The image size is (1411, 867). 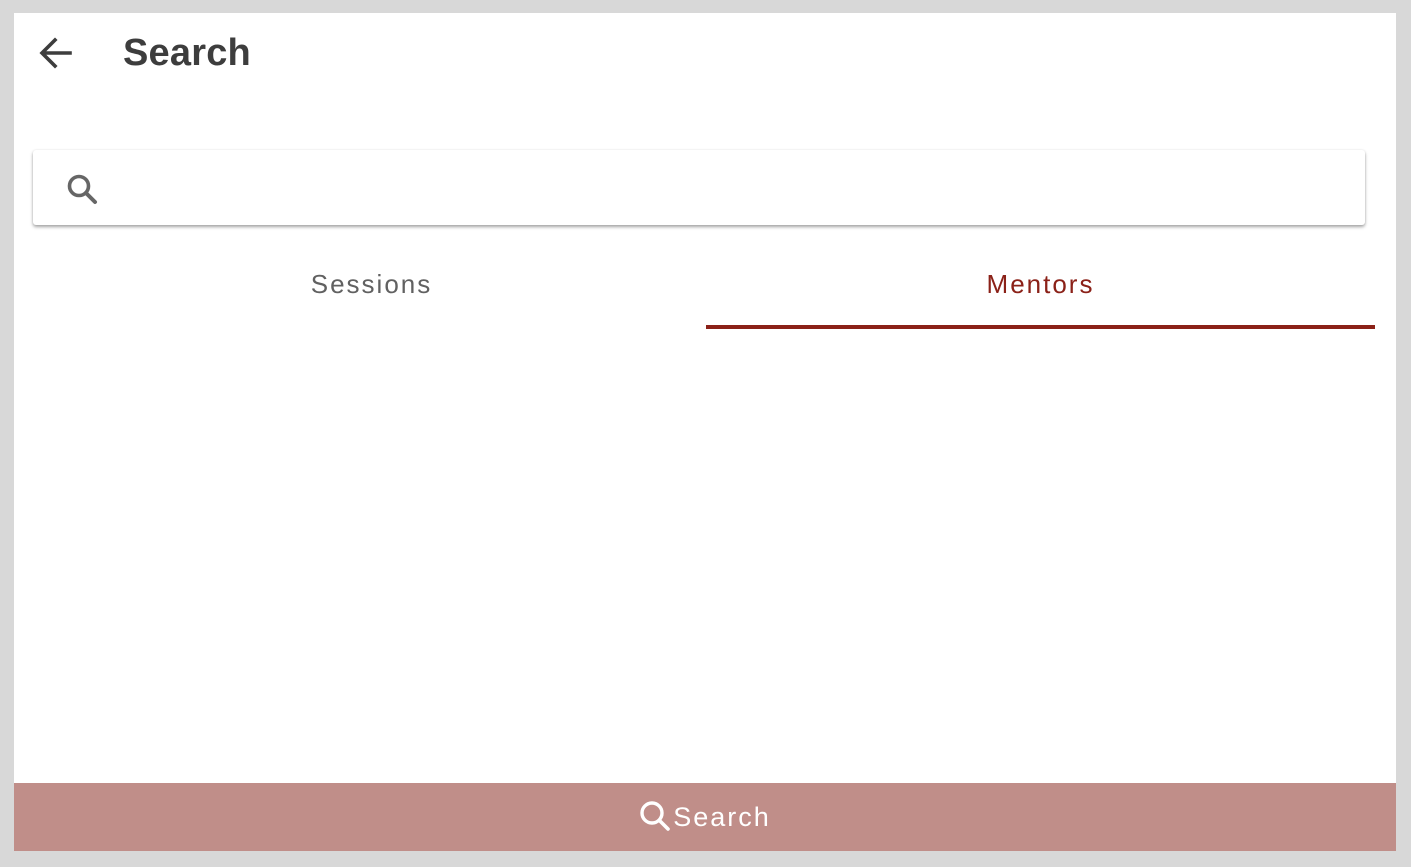 I want to click on tab-bar: Sessions Mentors, so click(x=706, y=289).